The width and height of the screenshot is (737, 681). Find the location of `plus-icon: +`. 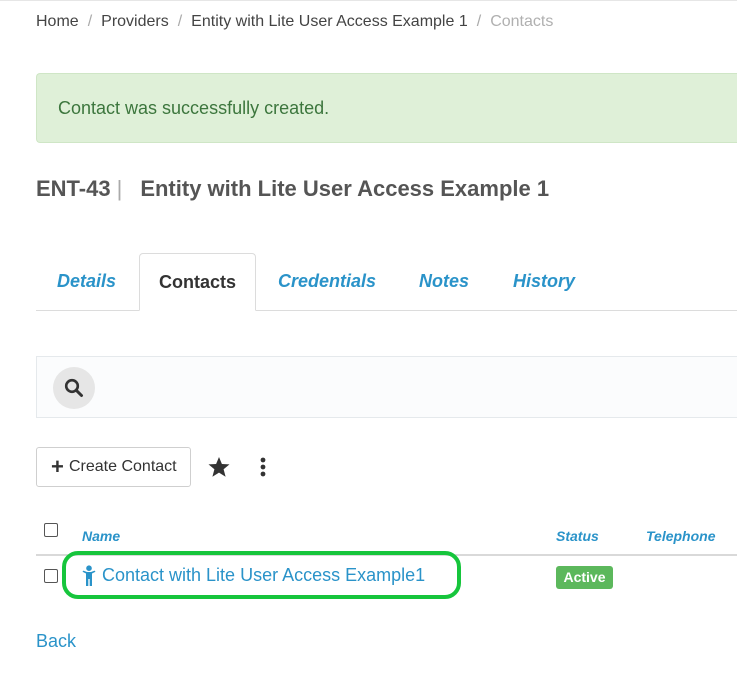

plus-icon: + is located at coordinates (57, 466).